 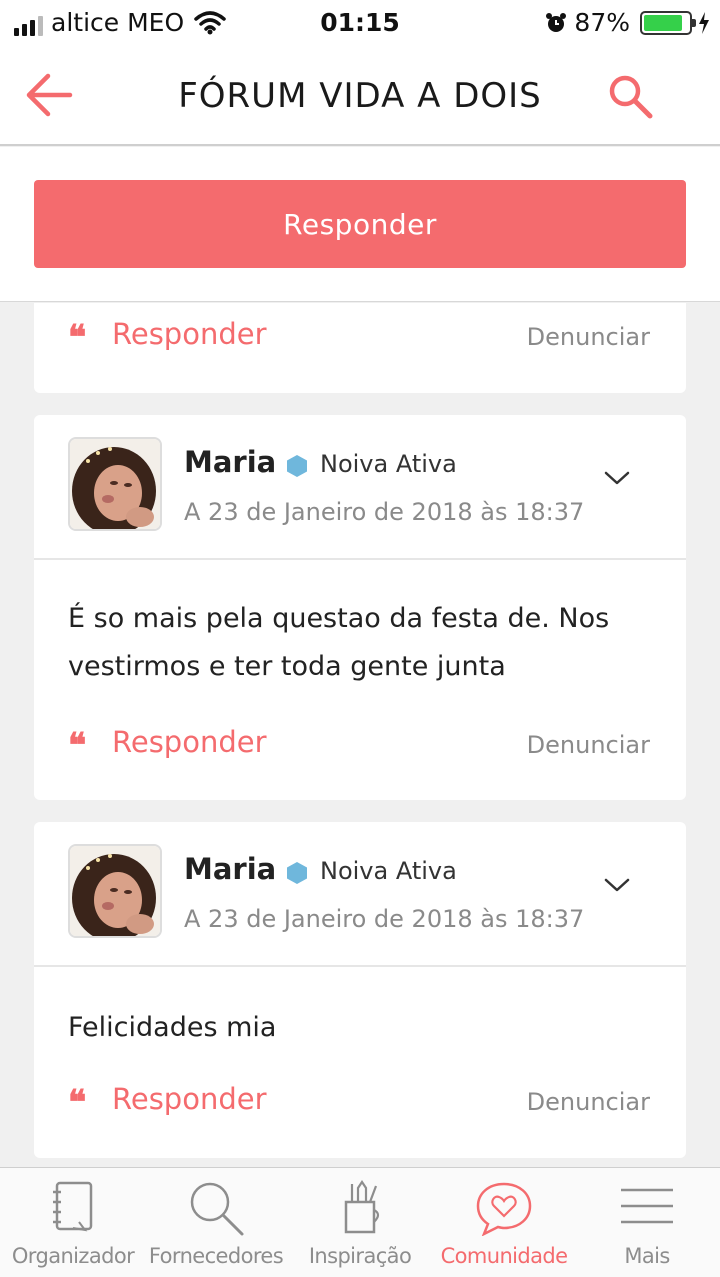 What do you see at coordinates (73, 1206) in the screenshot?
I see `notebook-icon` at bounding box center [73, 1206].